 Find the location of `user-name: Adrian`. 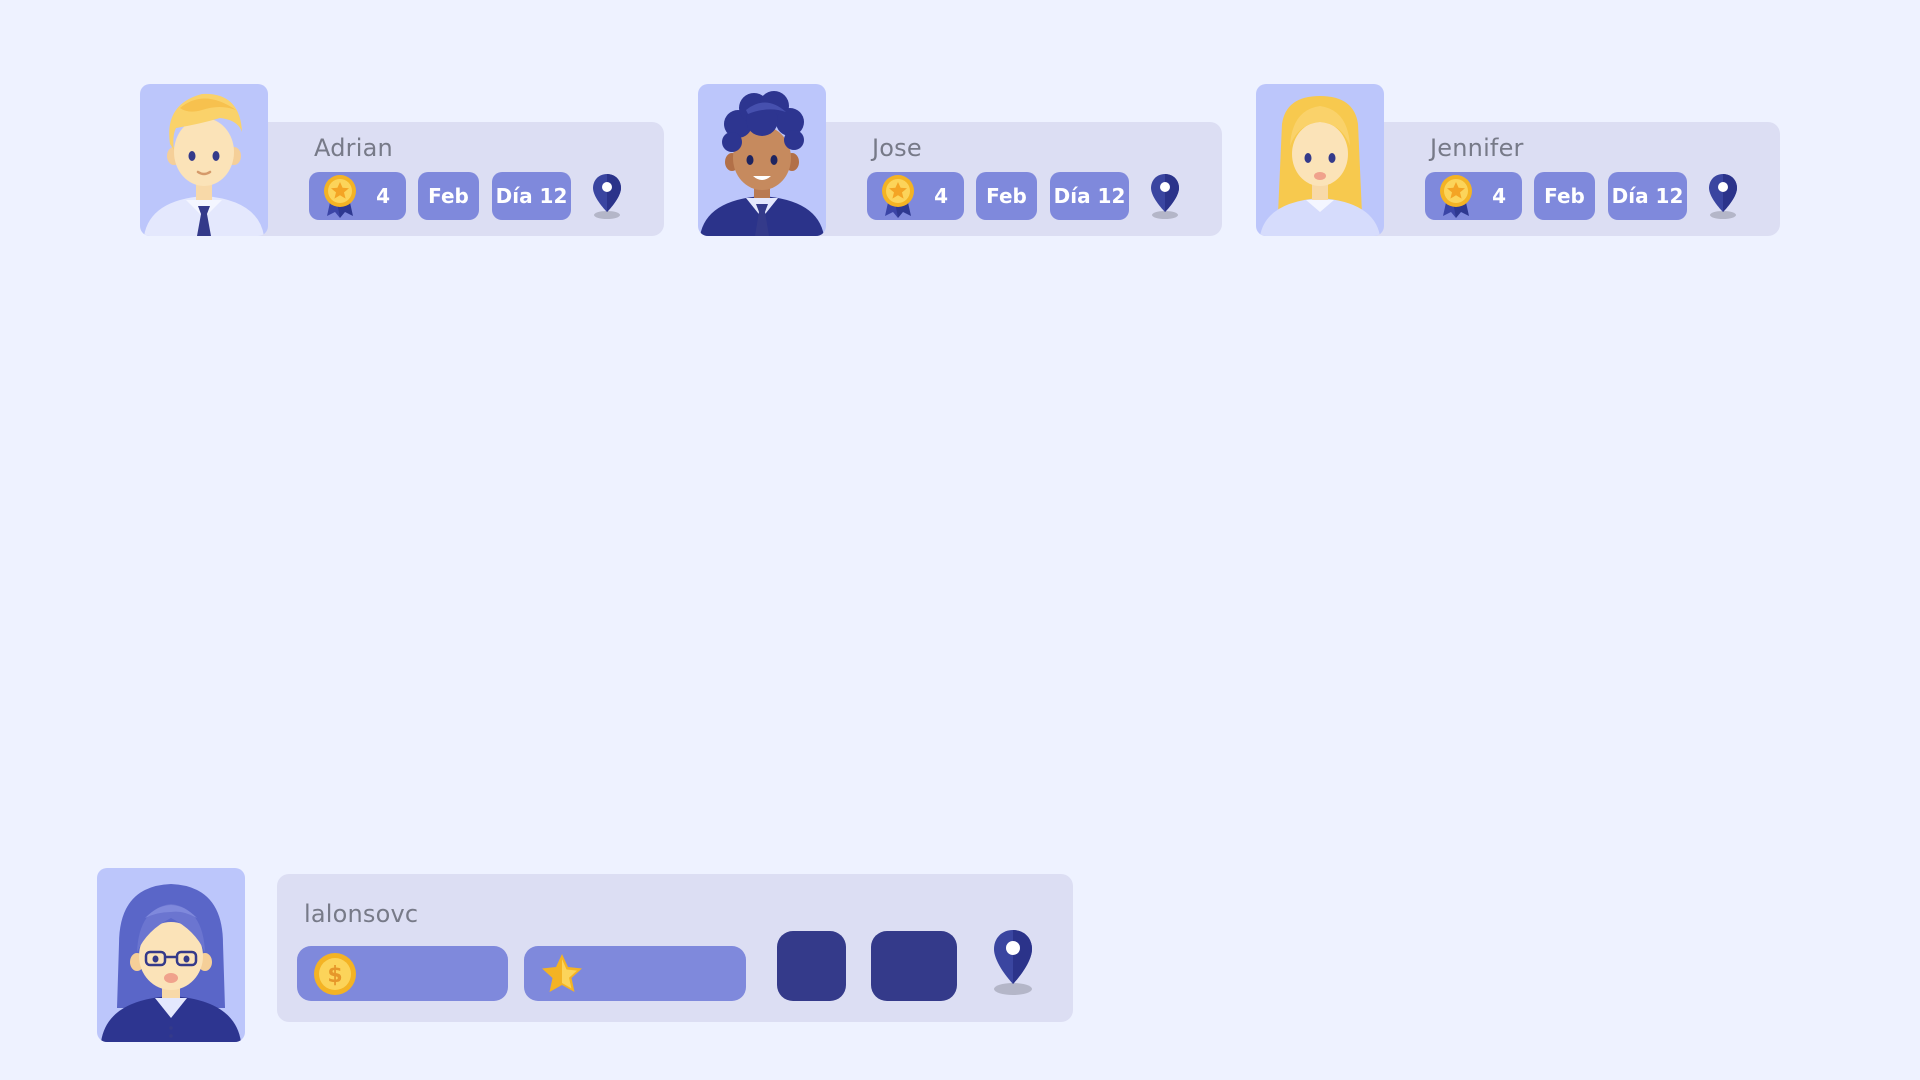

user-name: Adrian is located at coordinates (353, 148).